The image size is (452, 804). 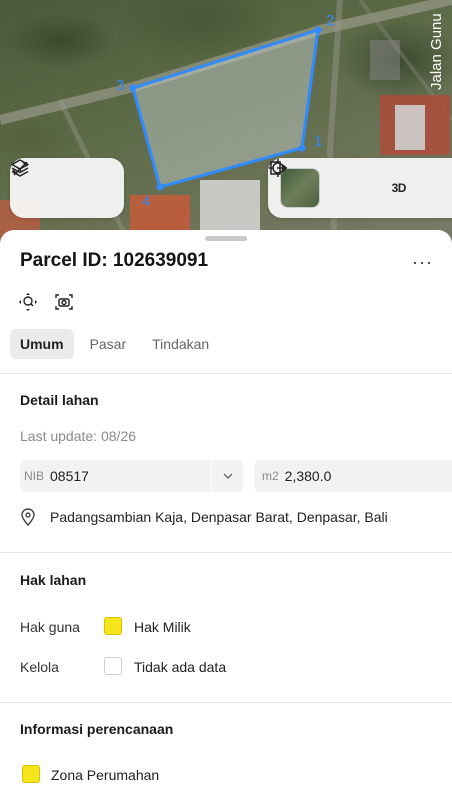 I want to click on map-tools-left, so click(x=67, y=188).